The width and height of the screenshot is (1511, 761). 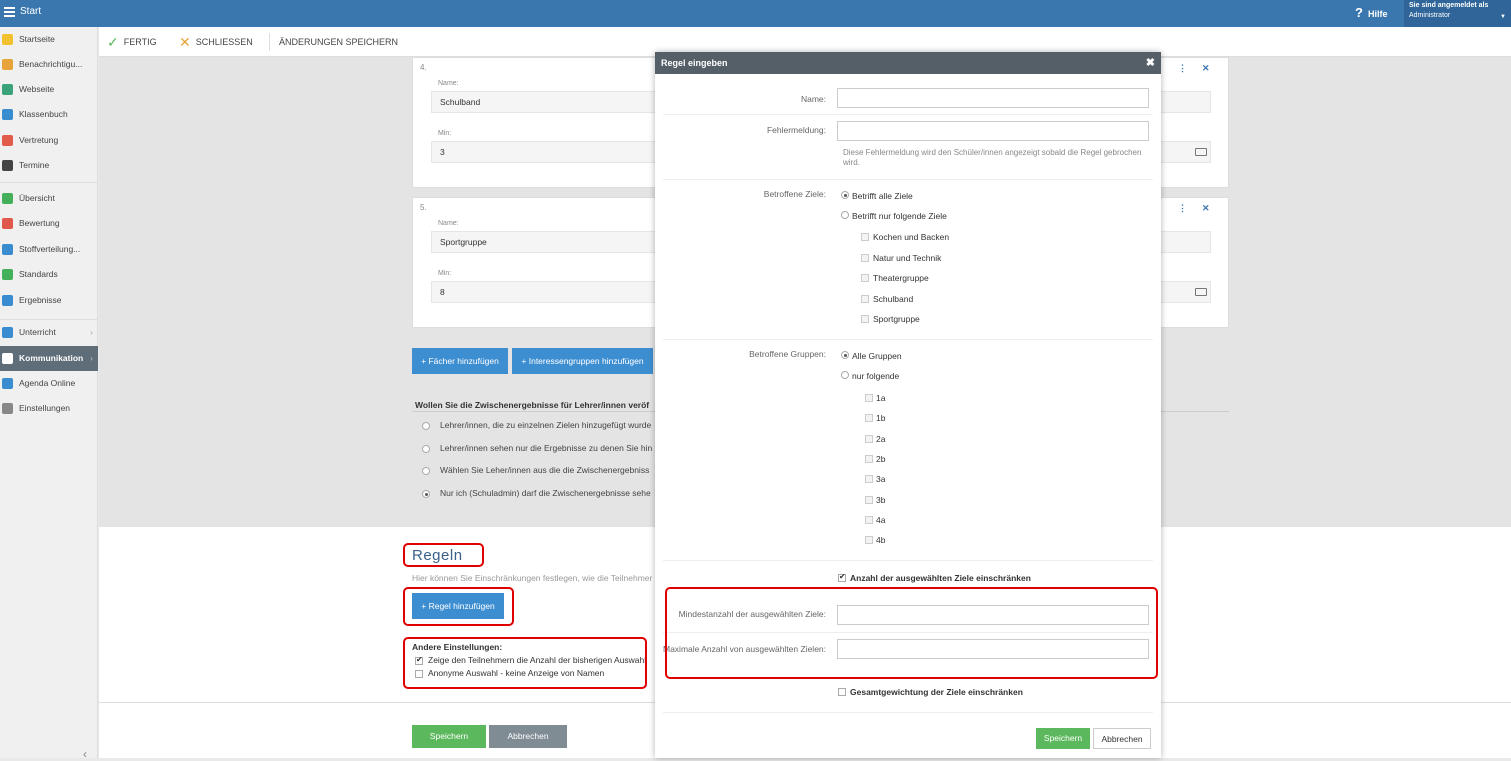 I want to click on collapse-sidebar-icon: ‹, so click(x=85, y=754).